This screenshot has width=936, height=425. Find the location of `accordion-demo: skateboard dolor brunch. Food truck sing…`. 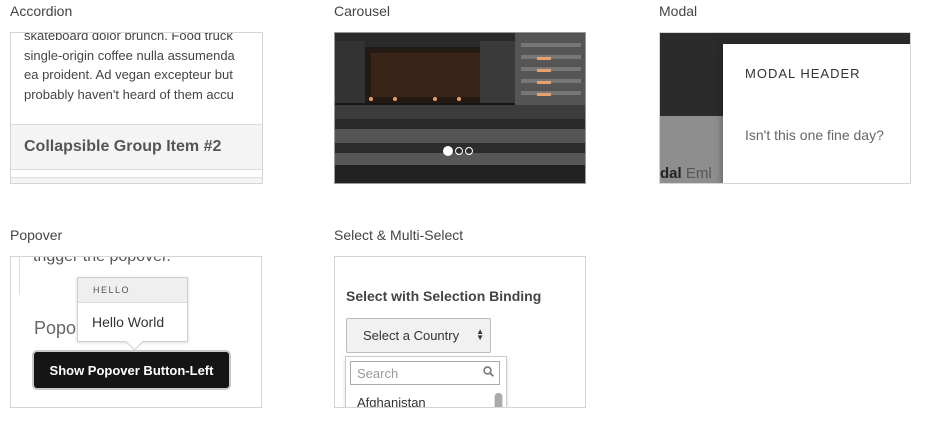

accordion-demo: skateboard dolor brunch. Food truck sing… is located at coordinates (136, 108).